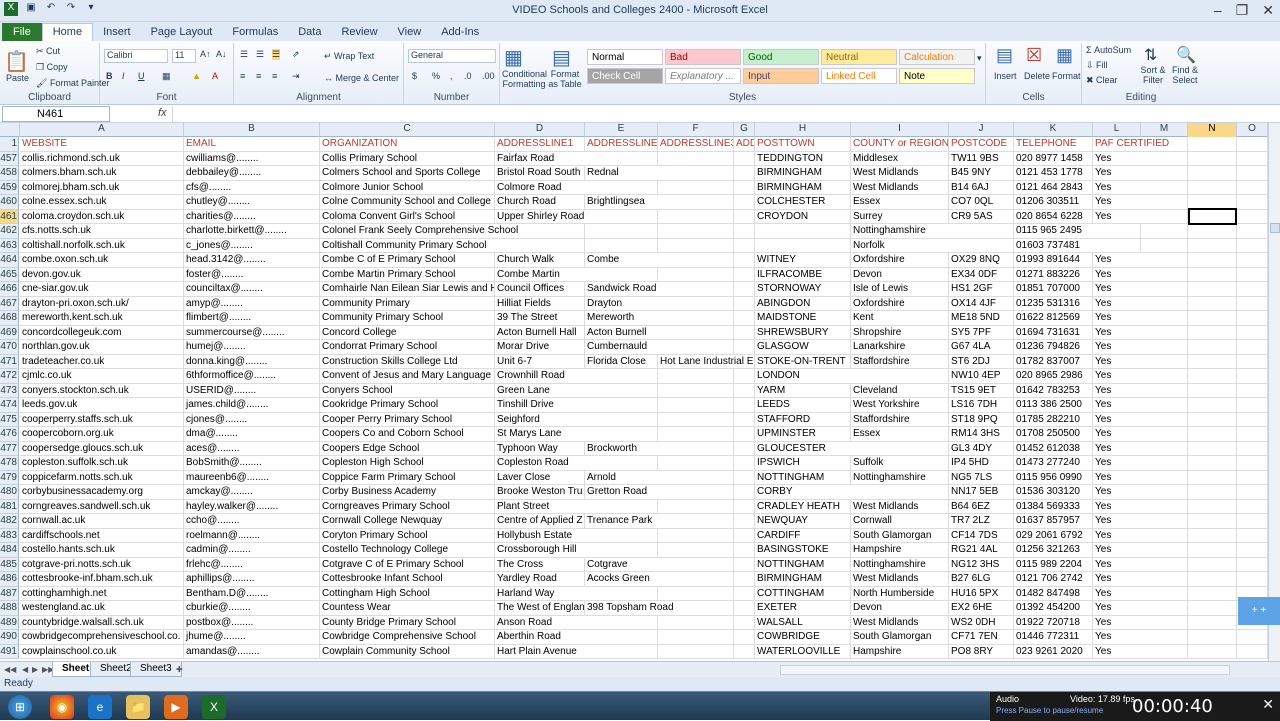 Image resolution: width=1280 pixels, height=721 pixels. I want to click on cell: Hampshire, so click(900, 651).